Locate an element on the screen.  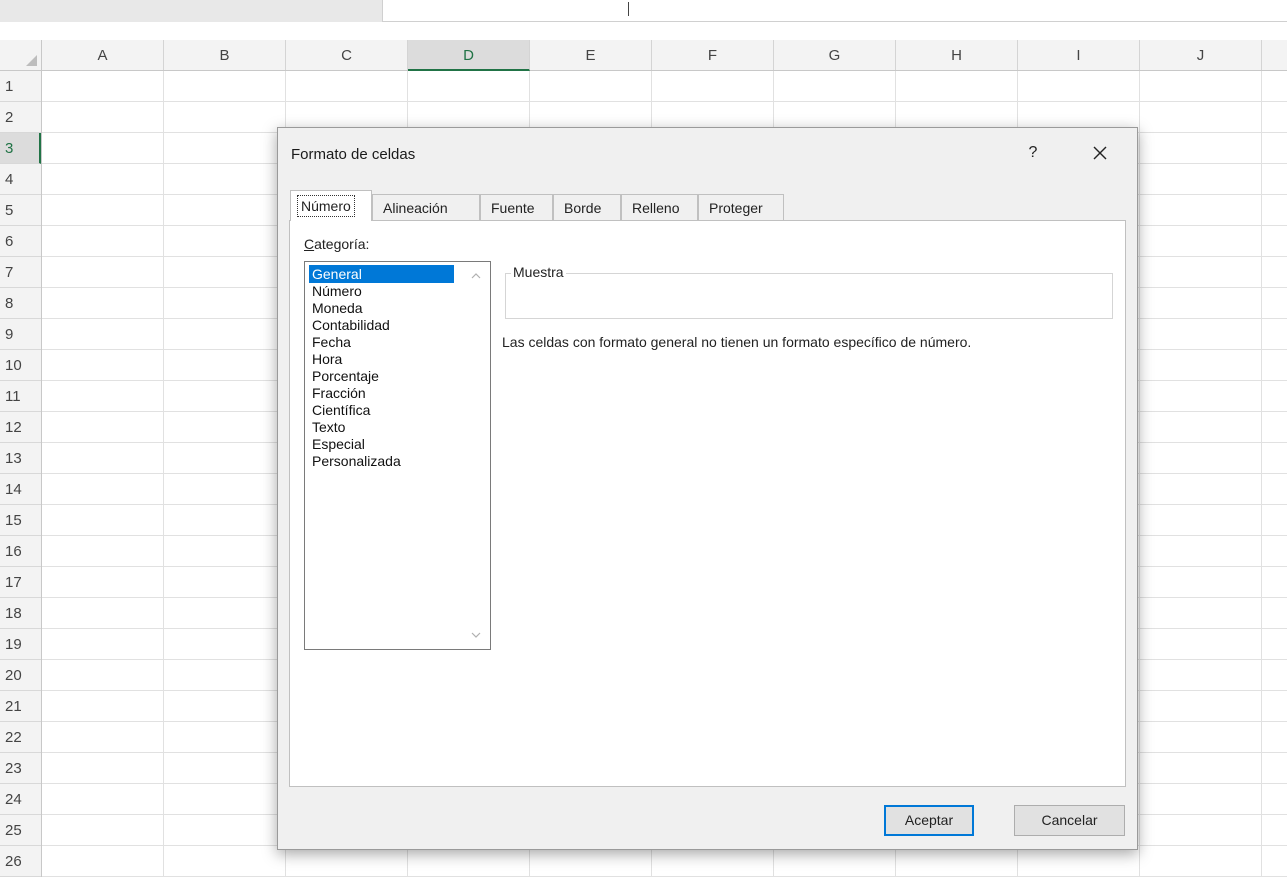
chevron-down-icon is located at coordinates (476, 635).